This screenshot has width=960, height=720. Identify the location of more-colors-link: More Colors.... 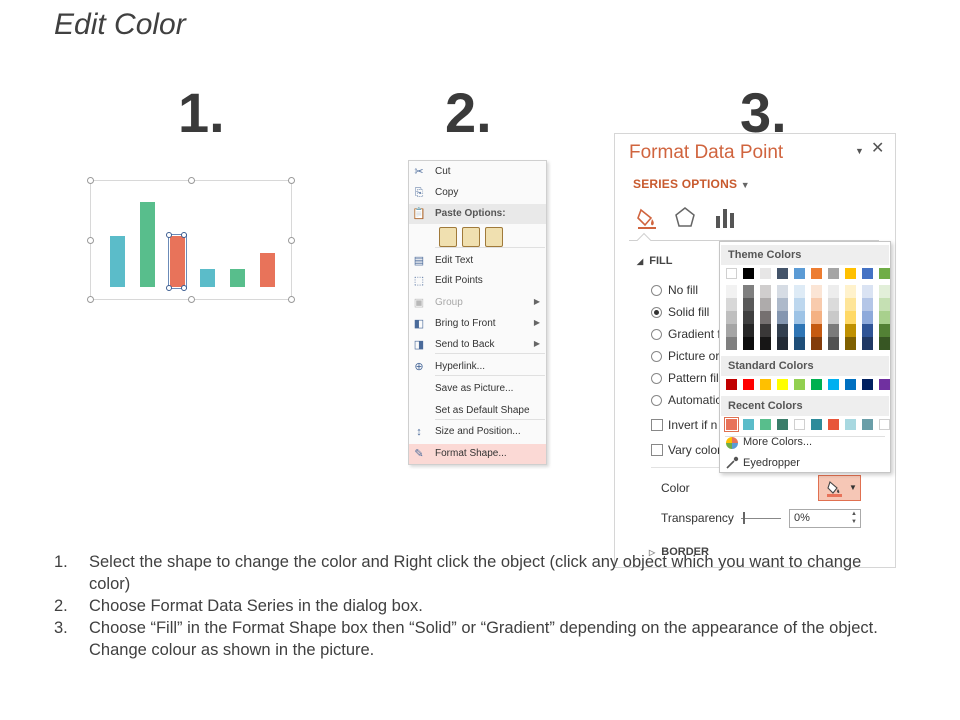
(777, 442).